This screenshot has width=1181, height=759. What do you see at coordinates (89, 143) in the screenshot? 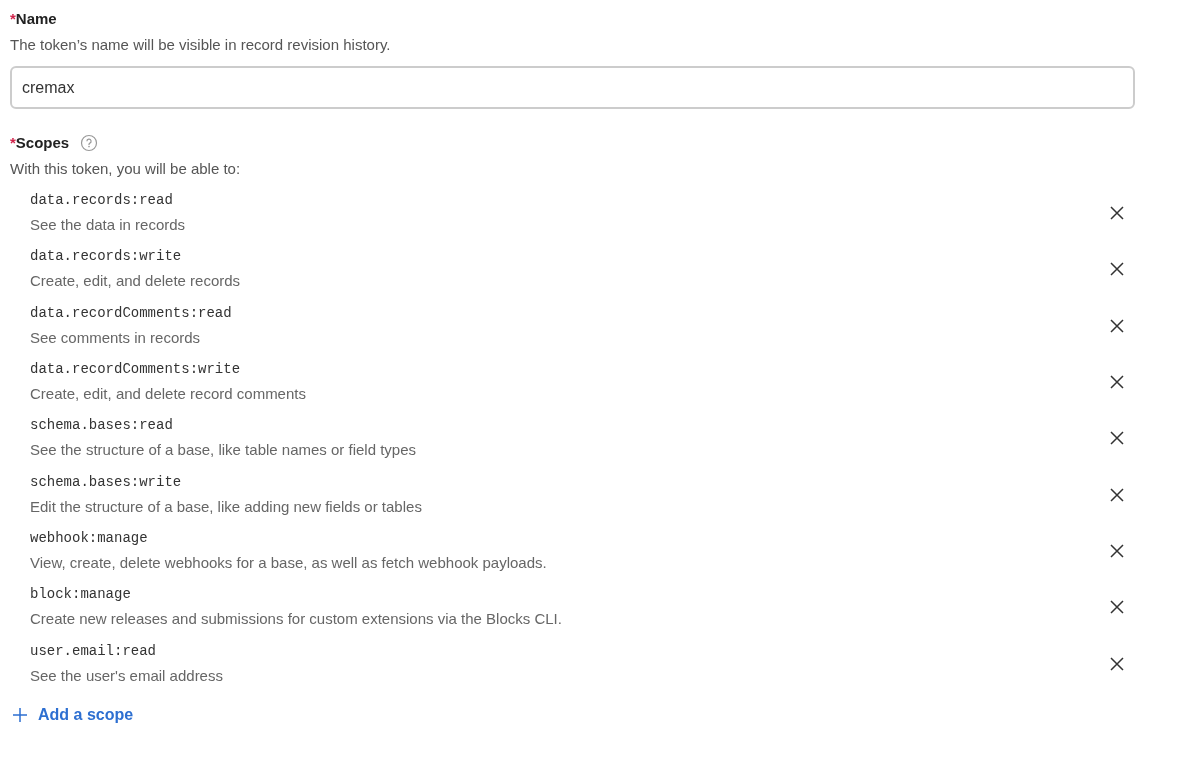
I see `help-icon` at bounding box center [89, 143].